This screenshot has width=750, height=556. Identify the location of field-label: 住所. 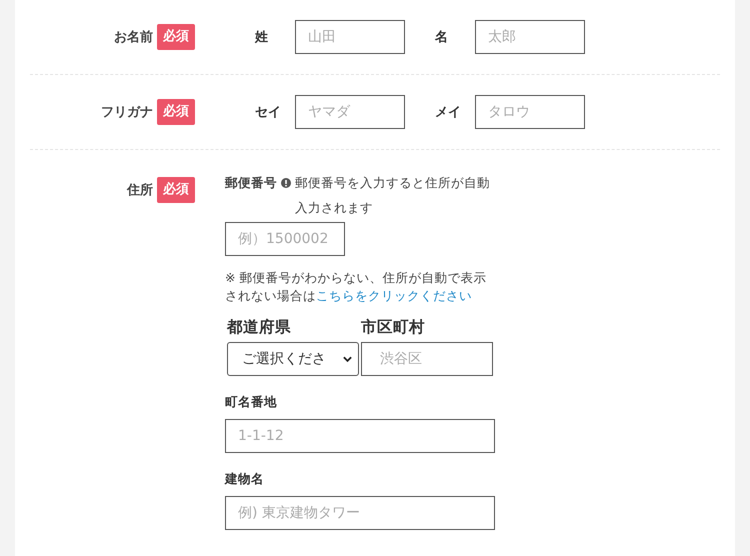
(140, 190).